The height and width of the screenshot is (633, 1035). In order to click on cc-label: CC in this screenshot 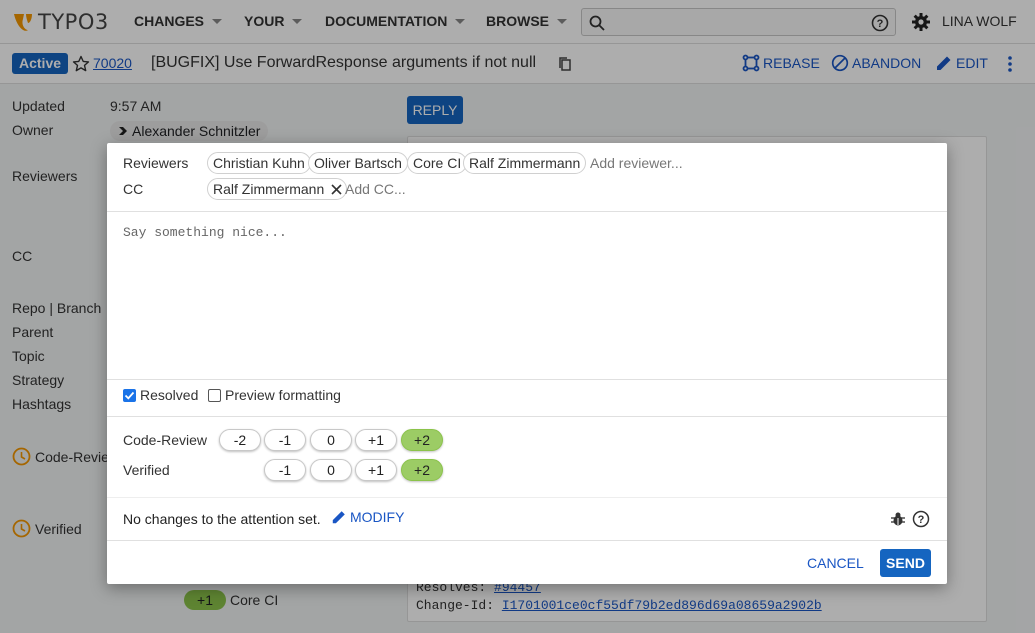, I will do `click(133, 189)`.